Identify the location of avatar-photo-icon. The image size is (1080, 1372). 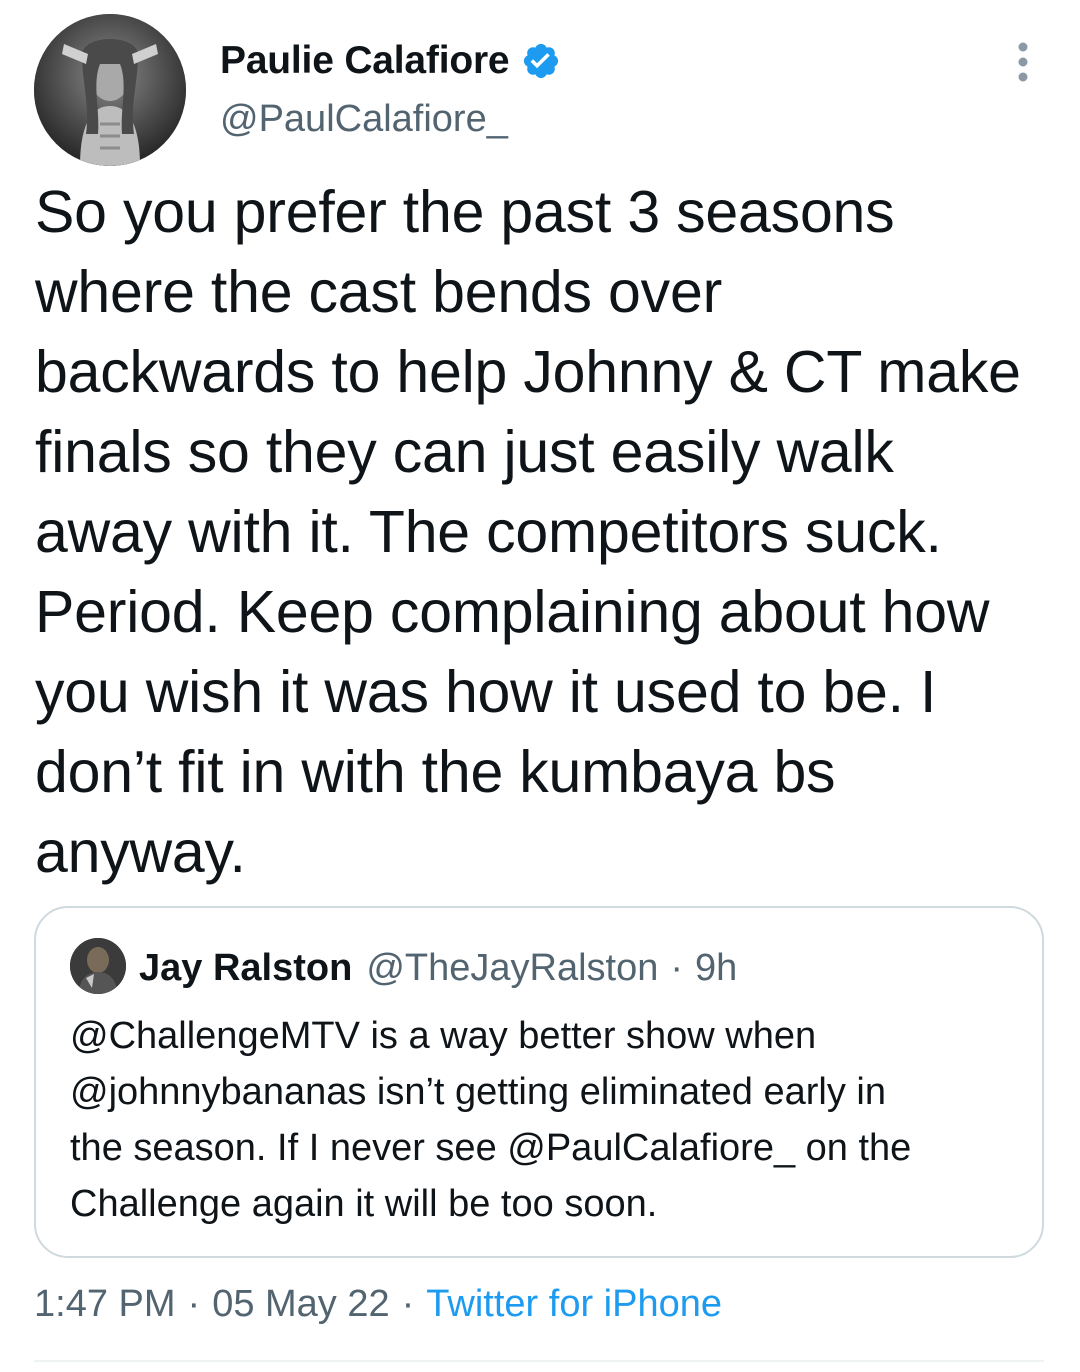
(110, 90).